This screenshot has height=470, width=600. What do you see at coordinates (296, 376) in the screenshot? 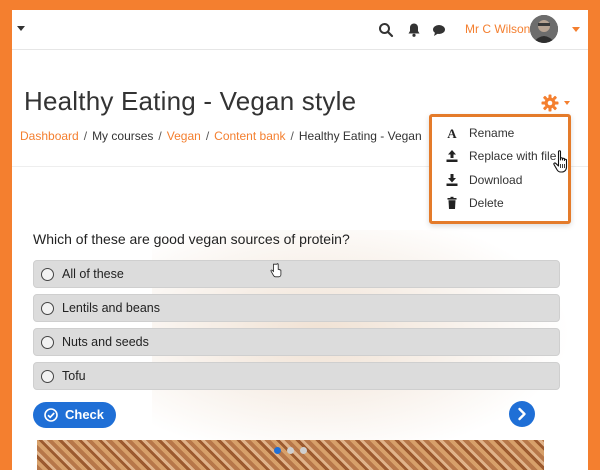
I see `answer-option: Tofu` at bounding box center [296, 376].